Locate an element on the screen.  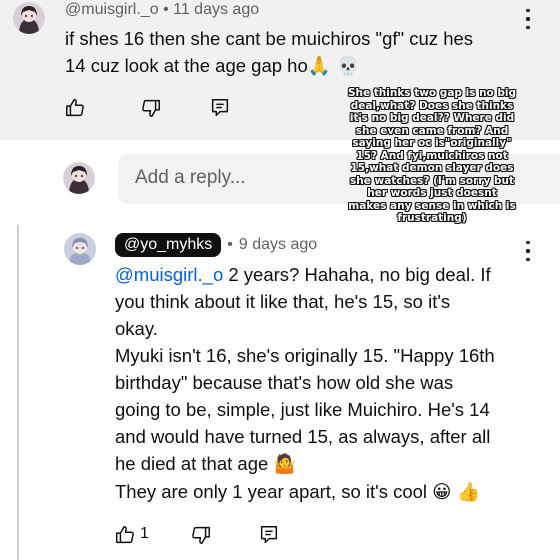
overlay-line: she watches? (I'm sorry but is located at coordinates (432, 180).